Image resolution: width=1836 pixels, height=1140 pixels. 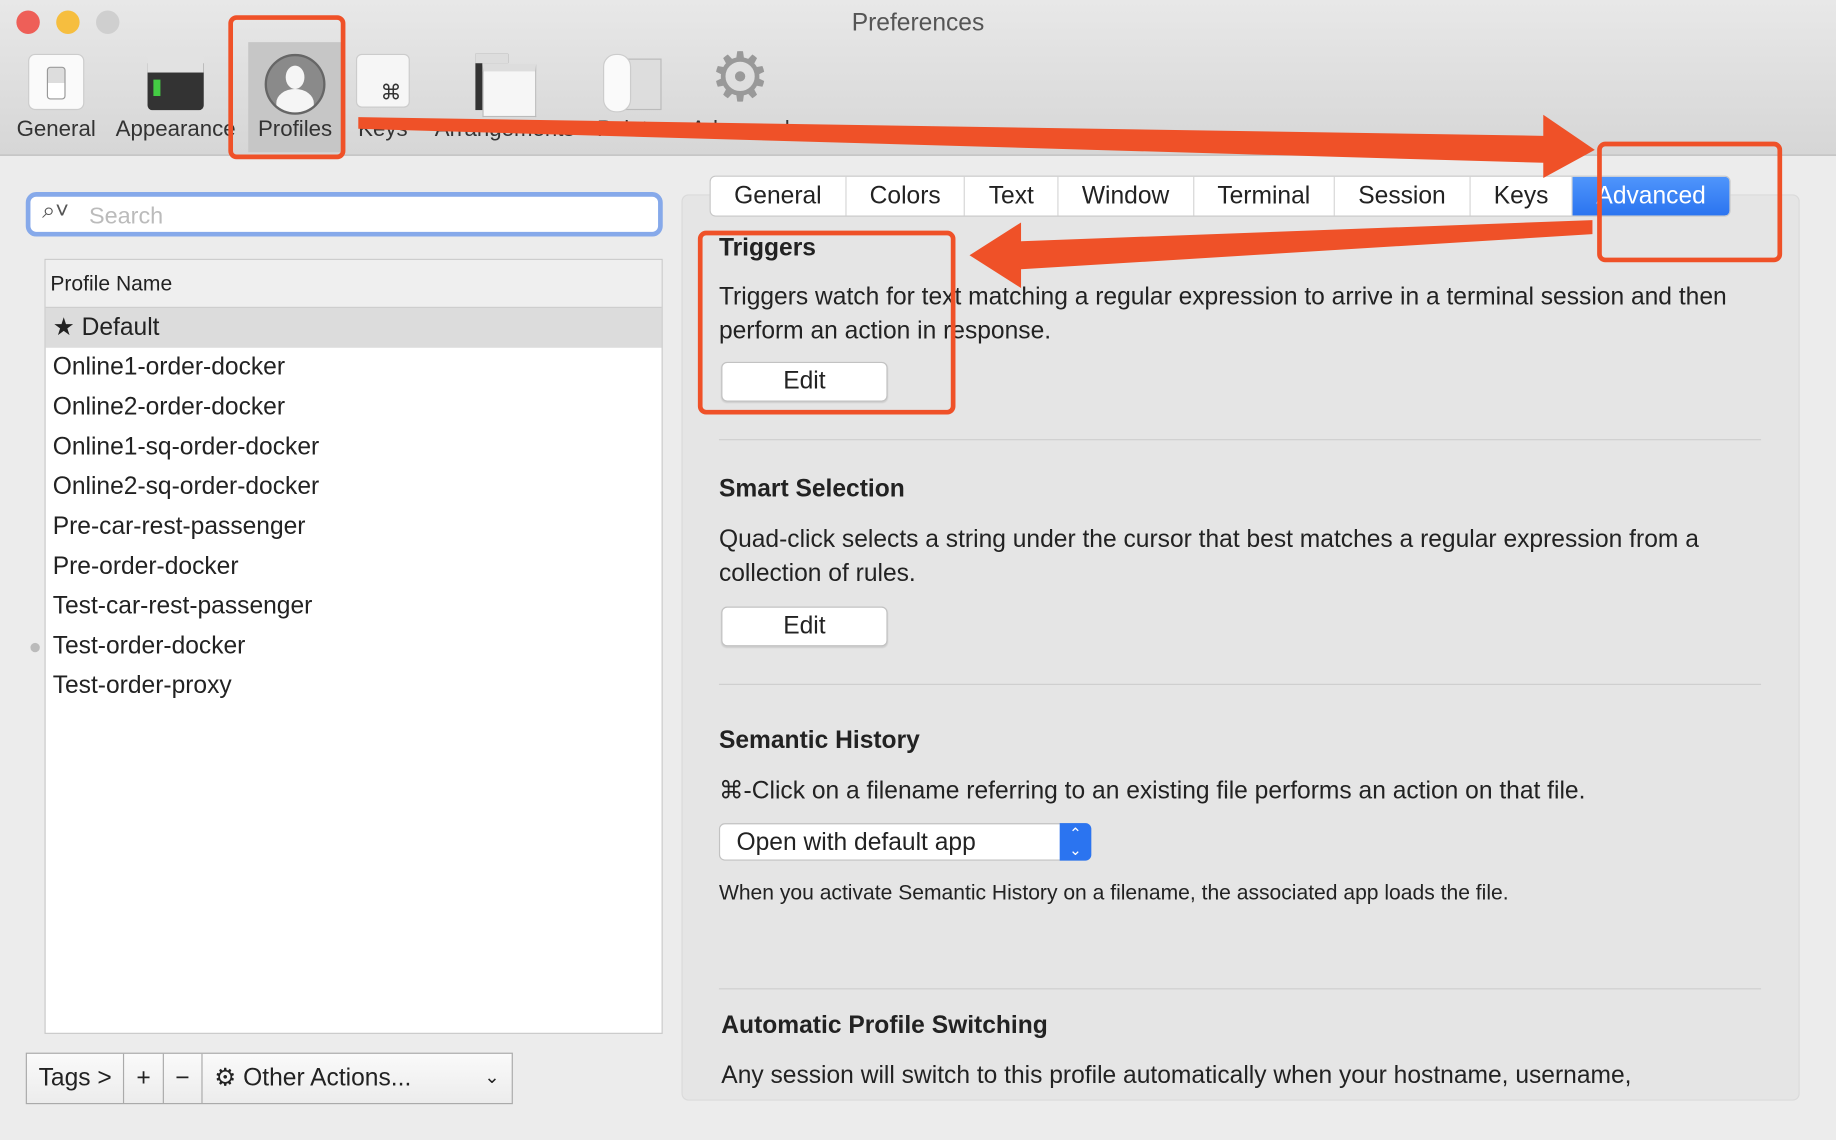 I want to click on annotation-arrows, so click(x=976, y=201).